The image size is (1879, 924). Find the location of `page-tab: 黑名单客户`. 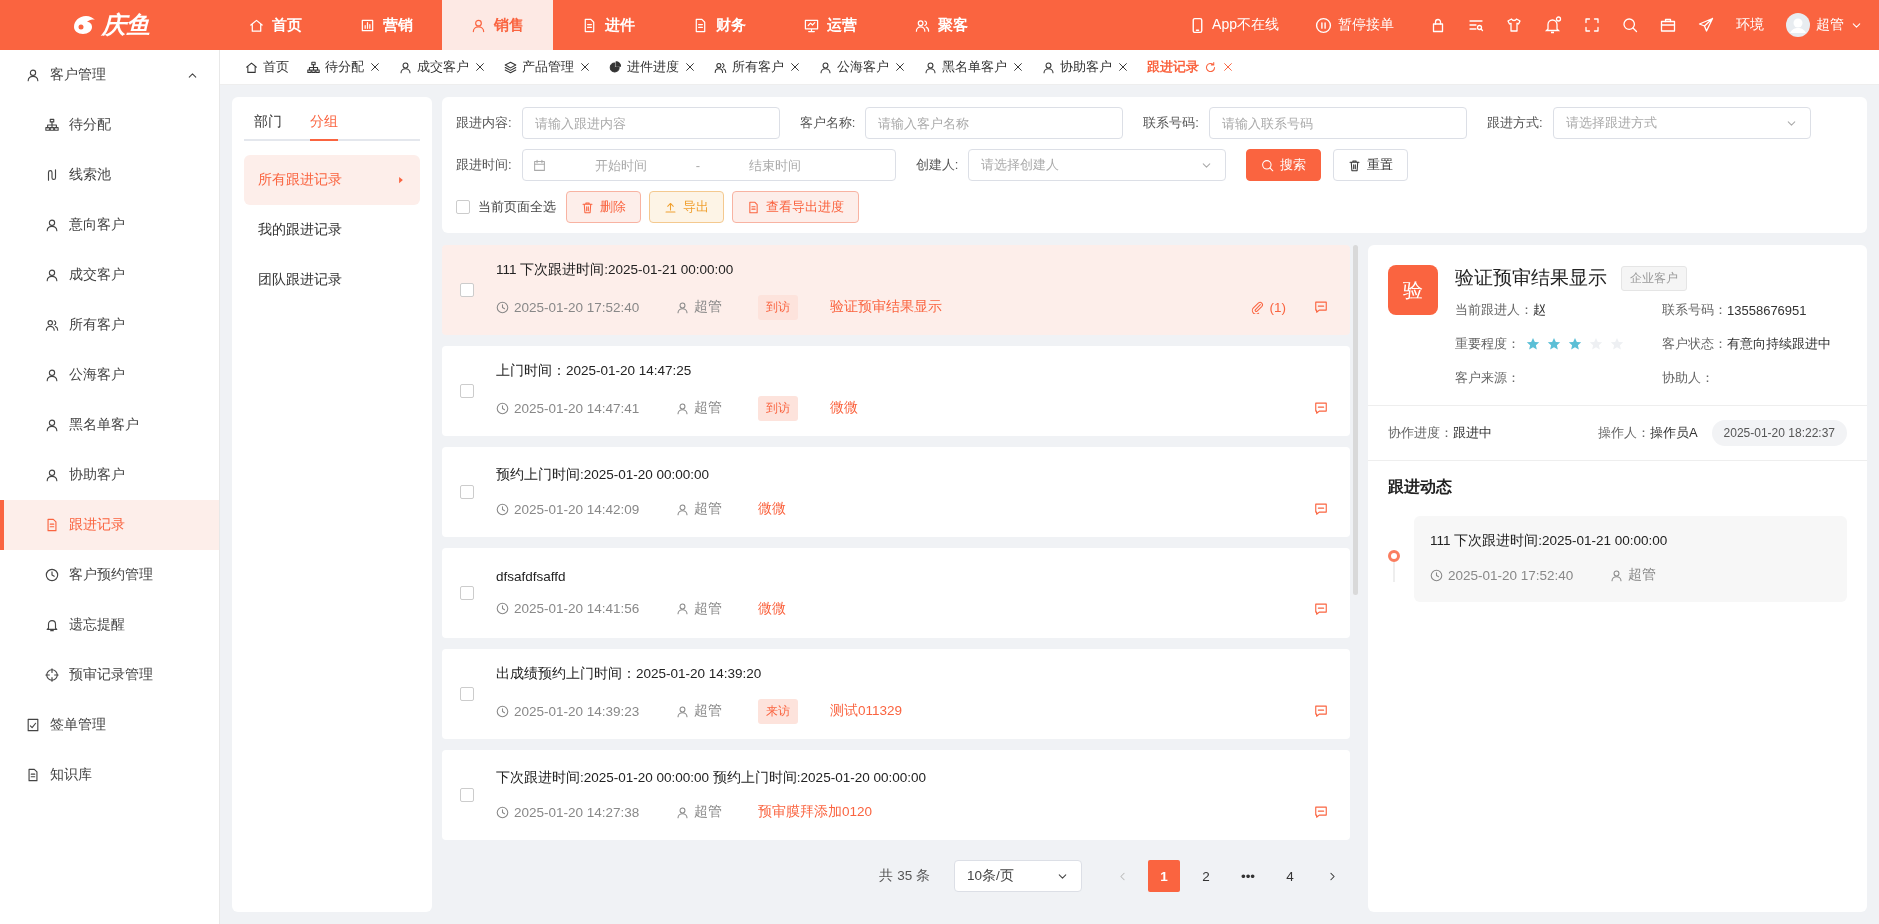

page-tab: 黑名单客户 is located at coordinates (974, 67).